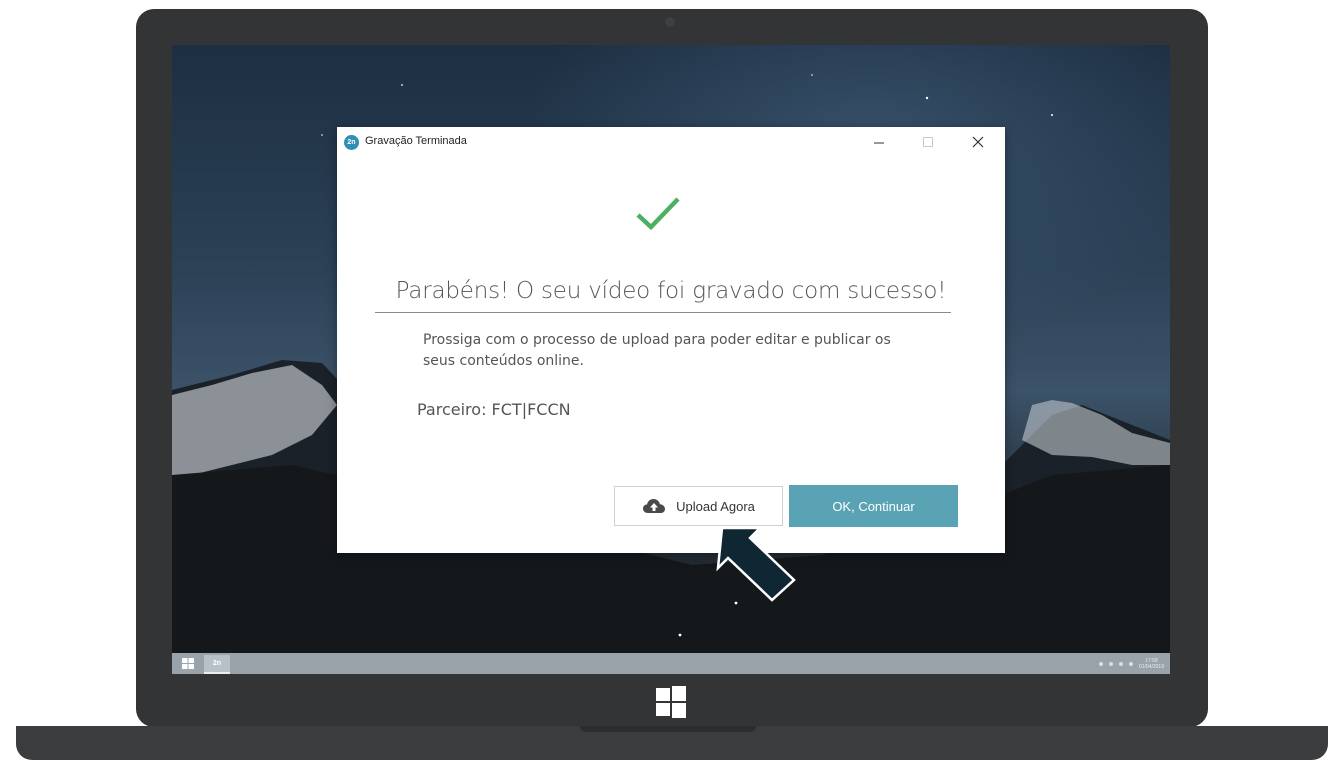 This screenshot has height=760, width=1337. Describe the element at coordinates (663, 312) in the screenshot. I see `headline-divider` at that location.